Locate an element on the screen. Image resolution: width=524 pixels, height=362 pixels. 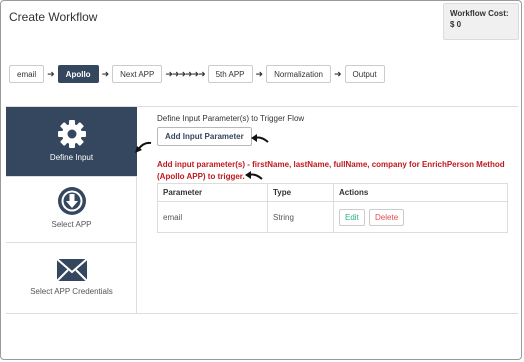
sidebar-item-label: Select APP is located at coordinates (71, 224).